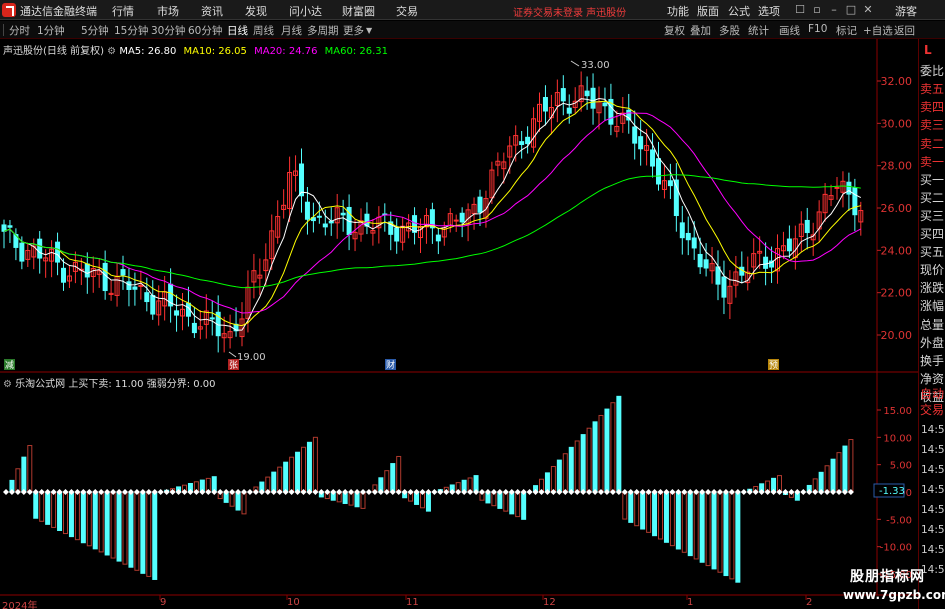  I want to click on user-icon: ☐, so click(800, 10).